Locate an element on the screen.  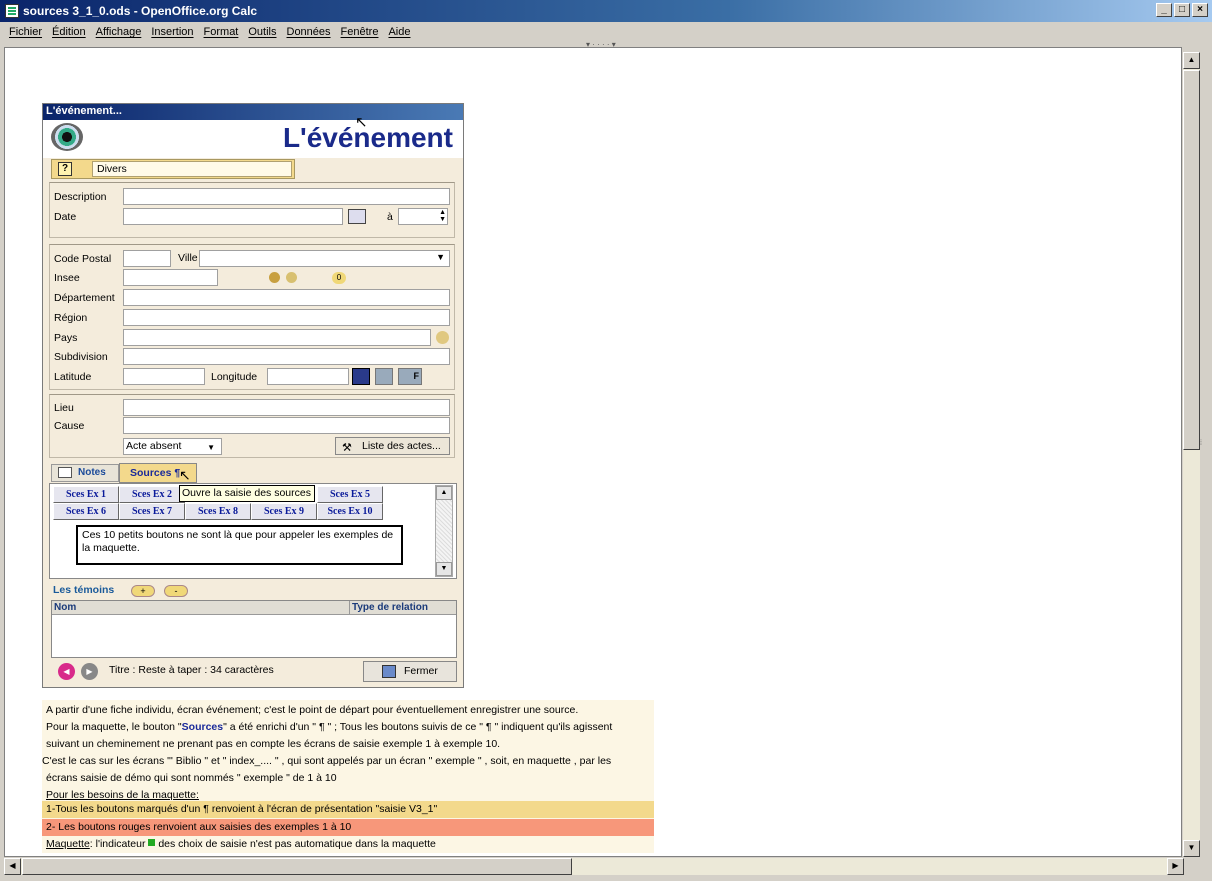
note-maquette: Maquette is located at coordinates (68, 844).